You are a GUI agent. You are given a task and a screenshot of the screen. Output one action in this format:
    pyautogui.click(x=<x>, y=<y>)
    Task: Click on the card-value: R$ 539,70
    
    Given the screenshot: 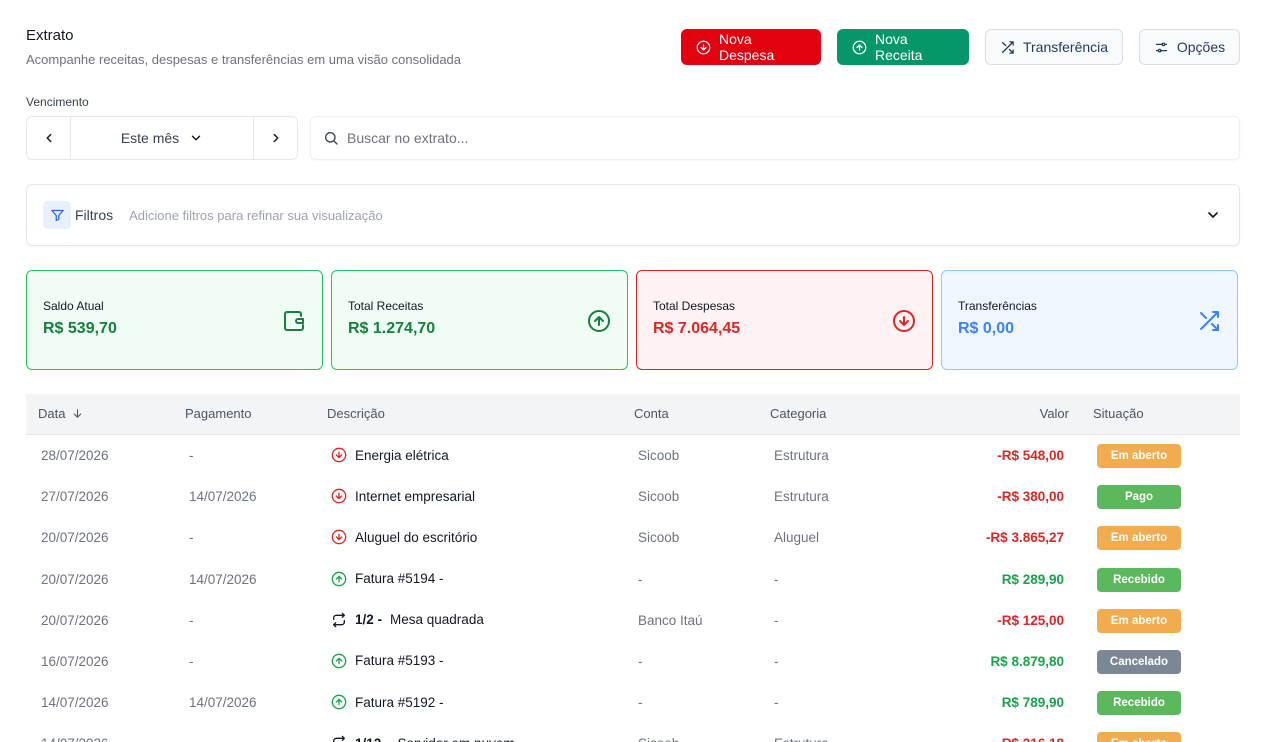 What is the action you would take?
    pyautogui.click(x=80, y=328)
    